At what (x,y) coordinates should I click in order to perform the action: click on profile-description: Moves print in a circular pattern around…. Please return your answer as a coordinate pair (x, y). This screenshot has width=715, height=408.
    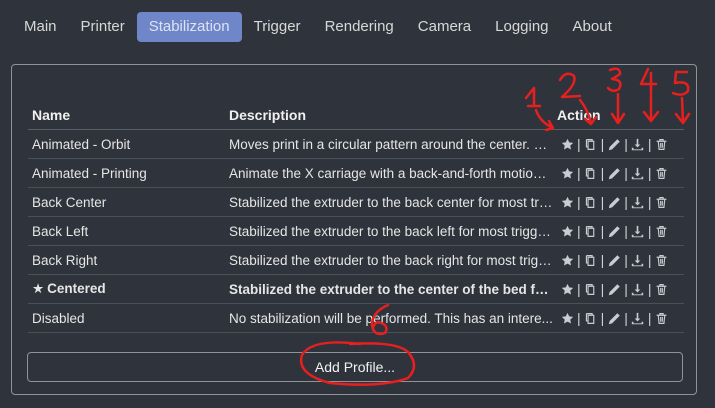
    Looking at the image, I should click on (389, 144).